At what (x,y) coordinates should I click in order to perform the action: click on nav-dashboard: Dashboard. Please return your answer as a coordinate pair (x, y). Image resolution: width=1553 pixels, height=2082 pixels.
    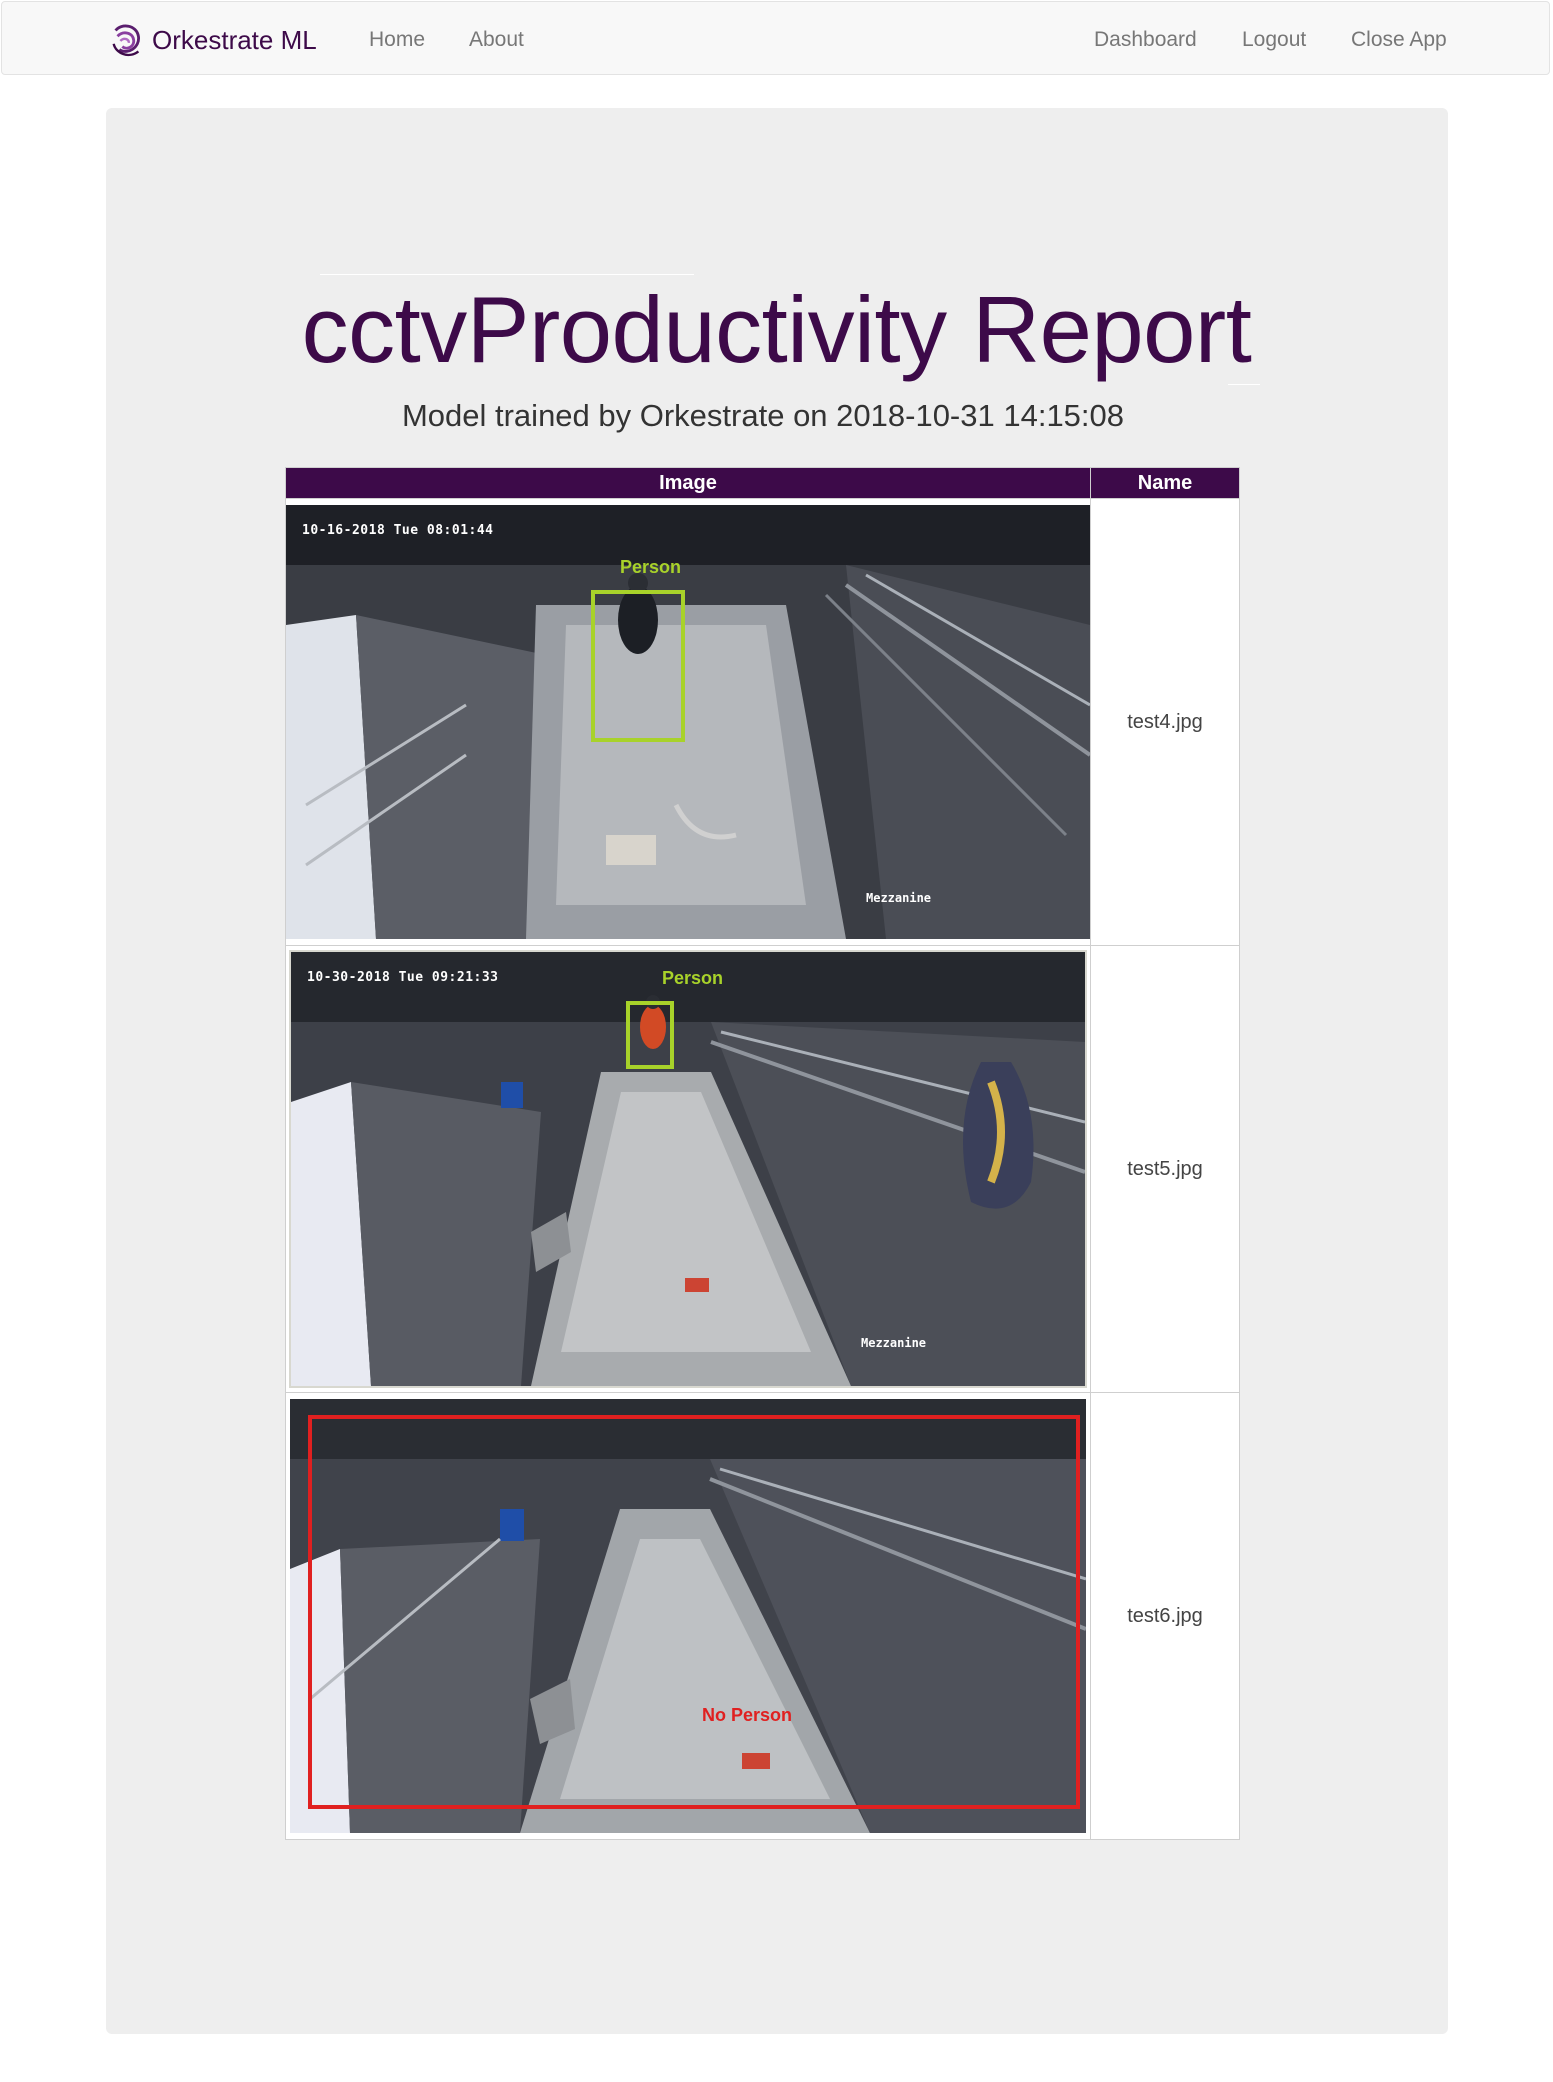
    Looking at the image, I should click on (1145, 40).